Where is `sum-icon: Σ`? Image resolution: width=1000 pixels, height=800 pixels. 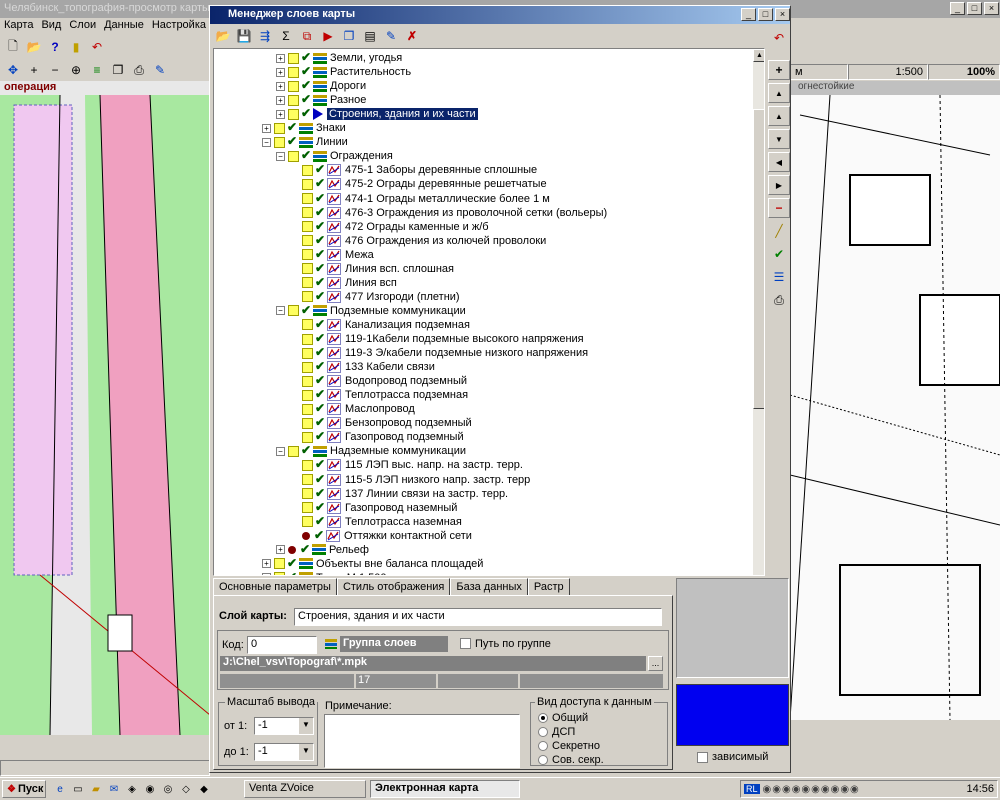 sum-icon: Σ is located at coordinates (286, 36).